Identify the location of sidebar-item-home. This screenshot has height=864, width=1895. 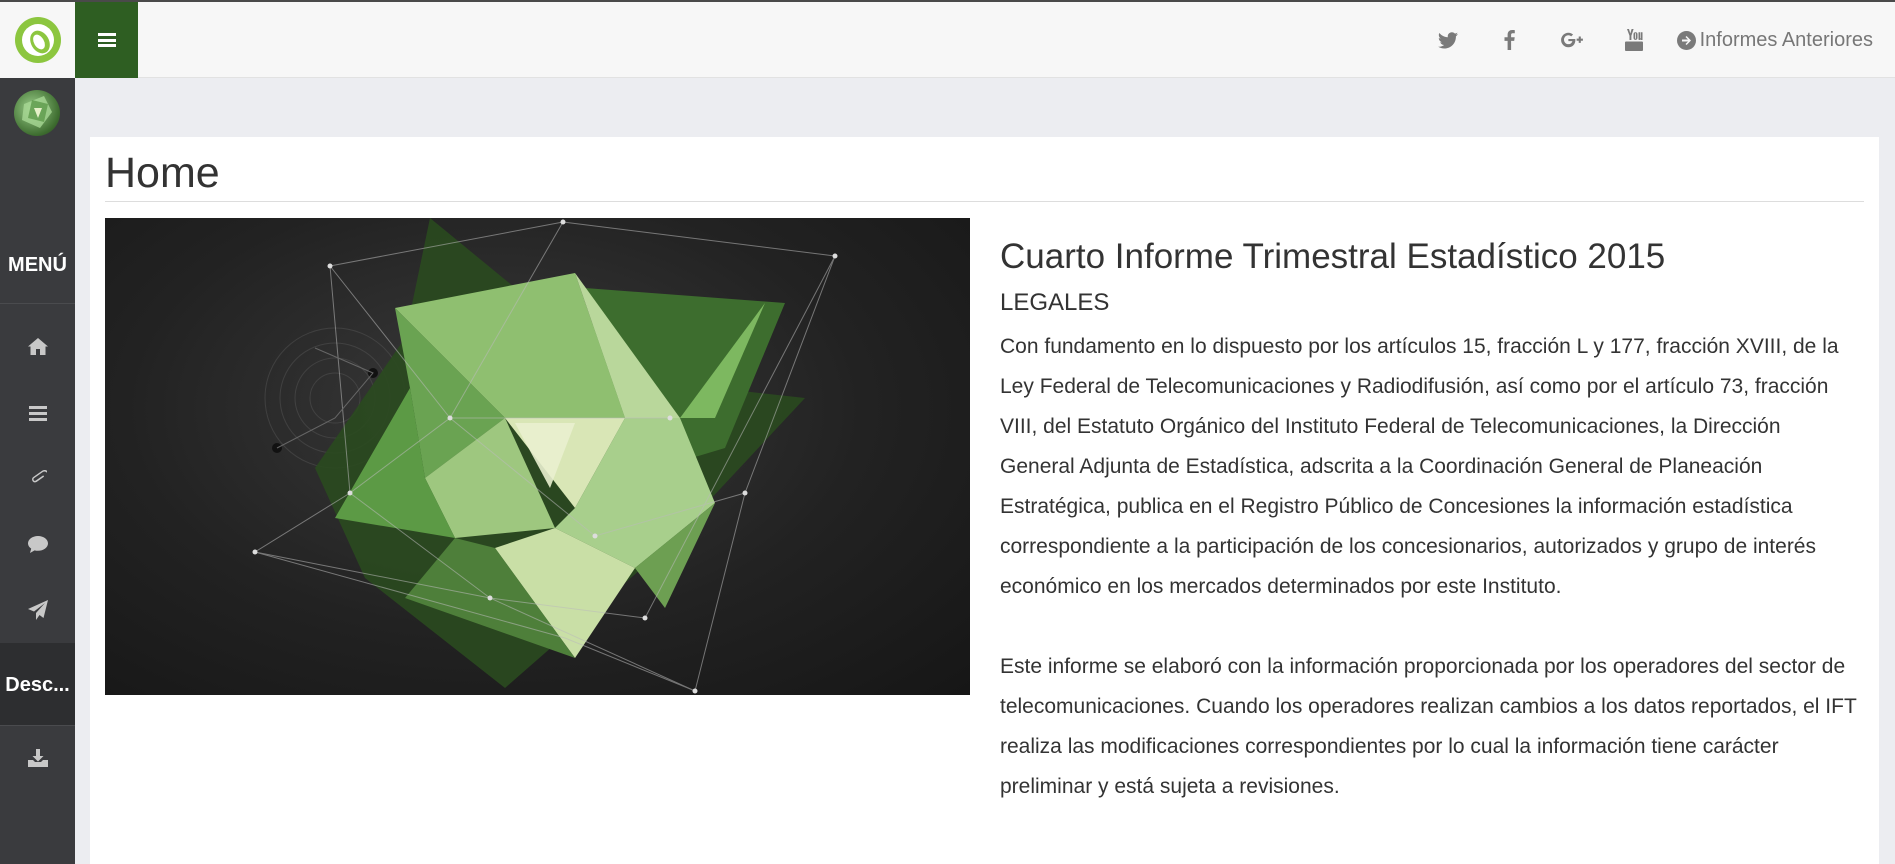
(37, 346).